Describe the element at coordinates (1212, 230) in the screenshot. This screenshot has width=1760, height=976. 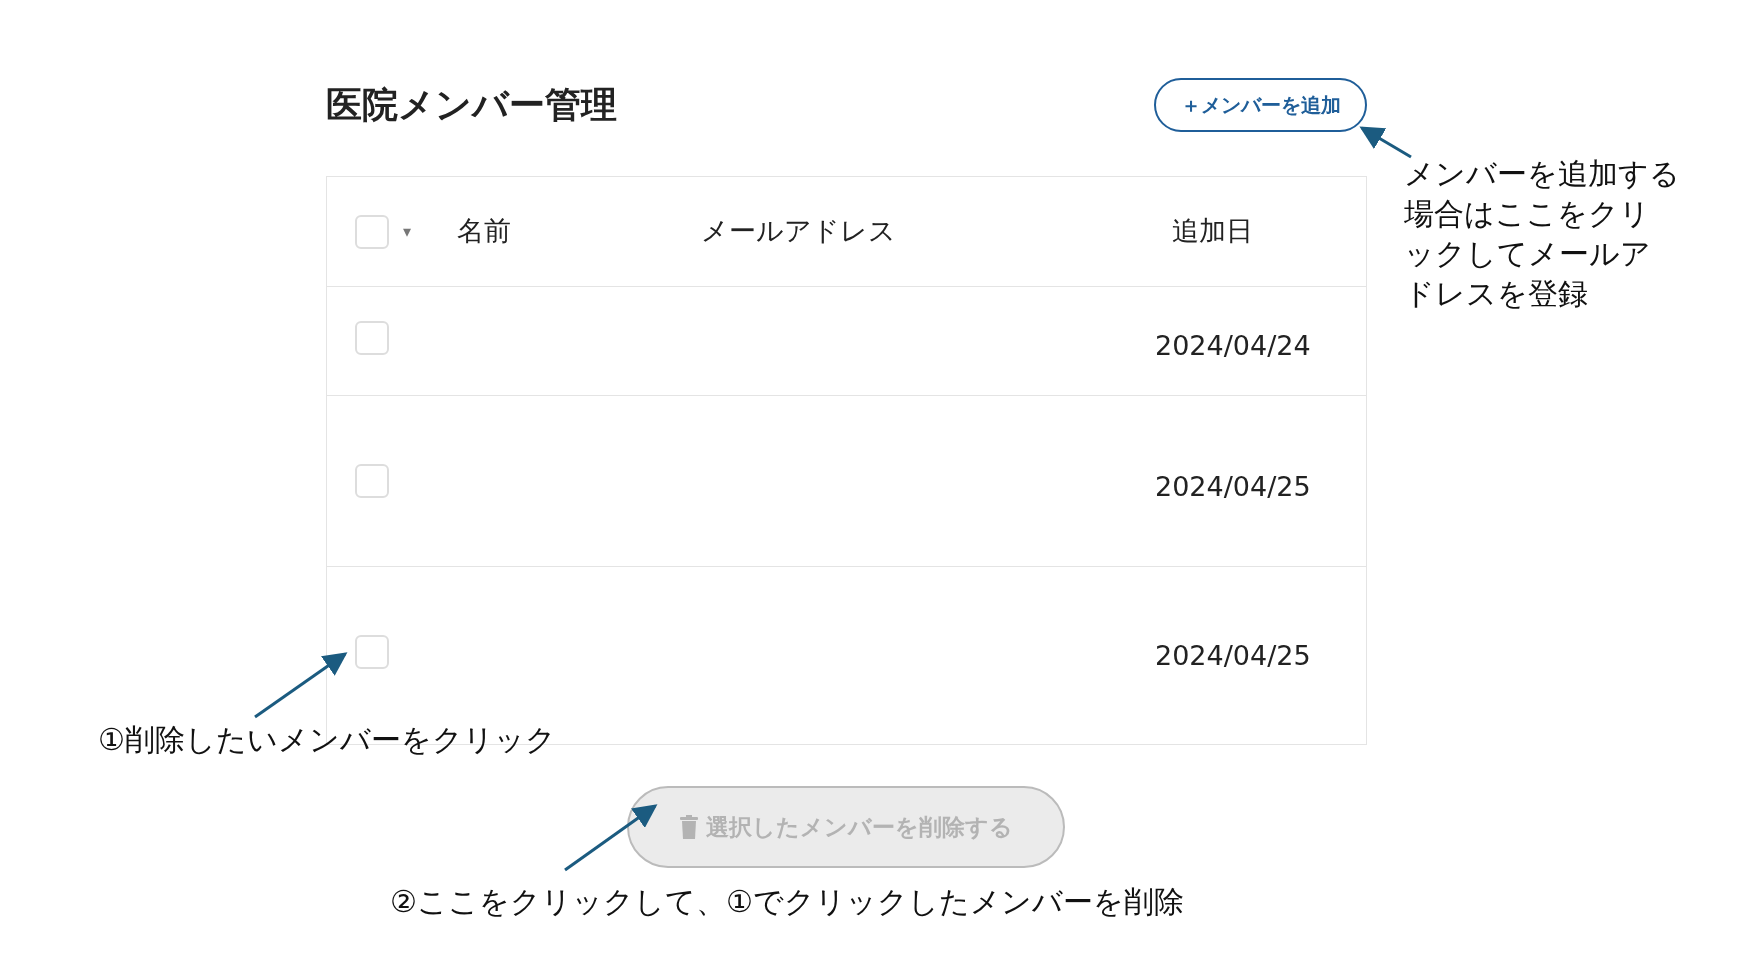
I see `column-header: 追加日` at that location.